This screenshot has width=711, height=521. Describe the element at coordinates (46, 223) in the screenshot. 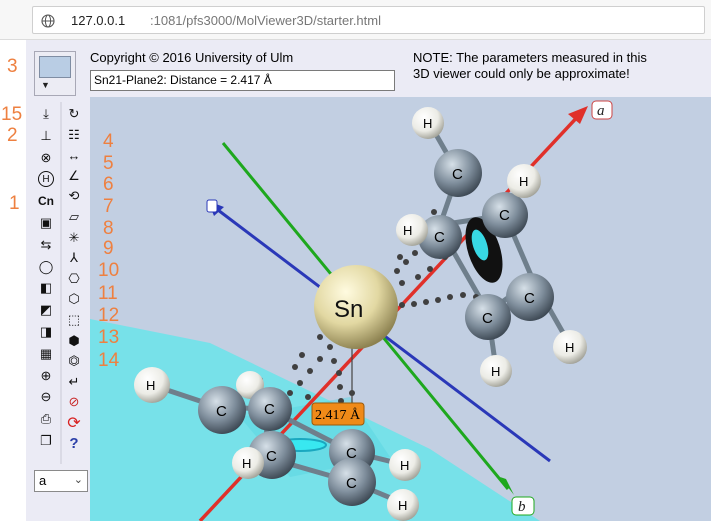

I see `clipboard-color-button: ▣` at that location.